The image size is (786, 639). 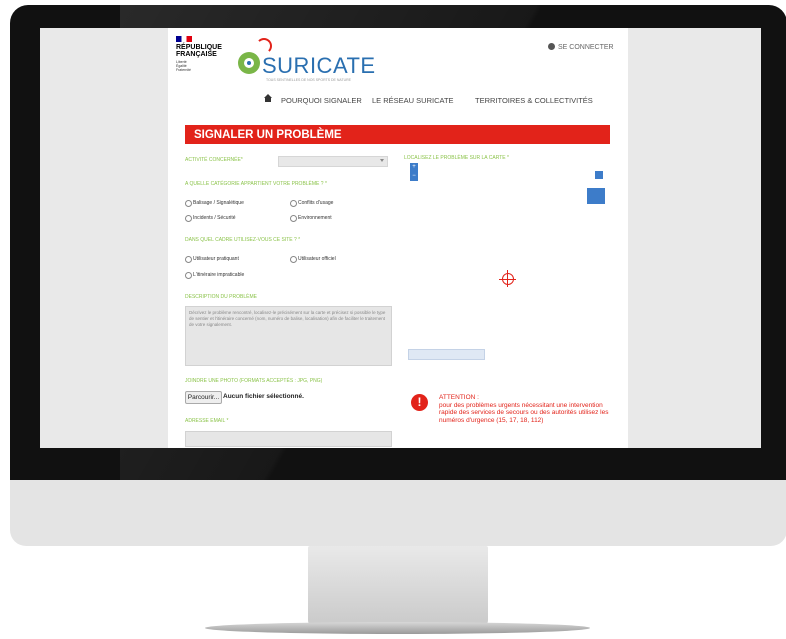 What do you see at coordinates (414, 167) in the screenshot?
I see `zoom-in-button: +` at bounding box center [414, 167].